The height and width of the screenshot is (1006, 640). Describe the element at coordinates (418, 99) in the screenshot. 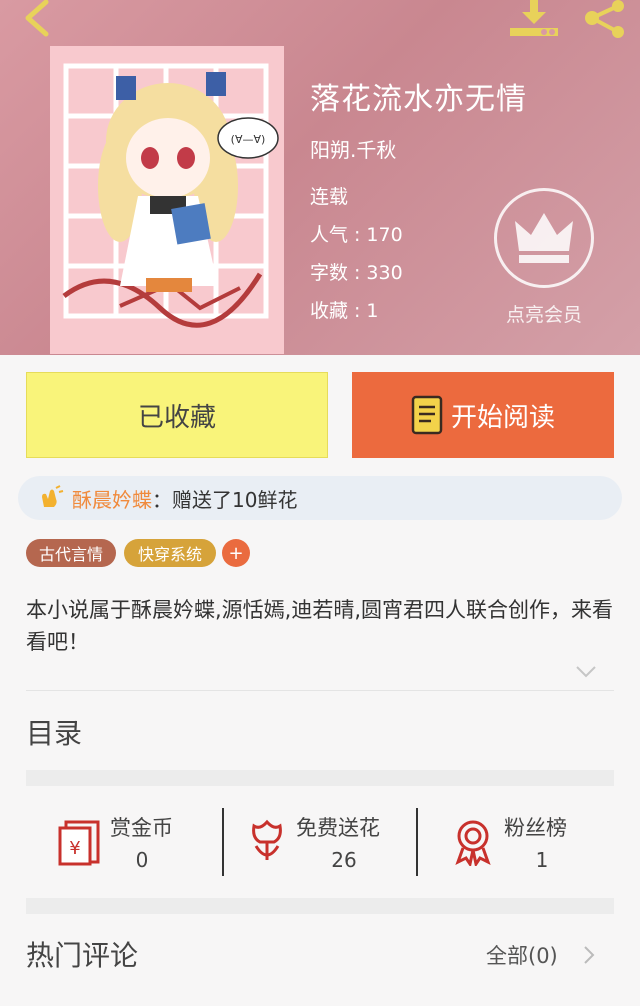

I see `book-title: 落花流水亦无情` at that location.